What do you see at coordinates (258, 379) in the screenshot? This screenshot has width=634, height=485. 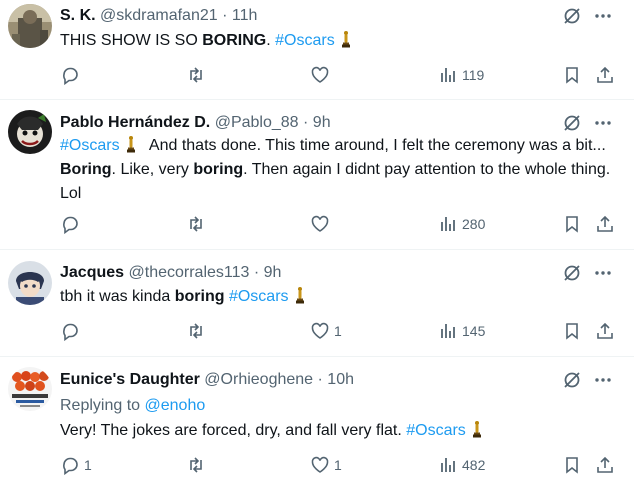 I see `user-handle: @Orhieoghene` at bounding box center [258, 379].